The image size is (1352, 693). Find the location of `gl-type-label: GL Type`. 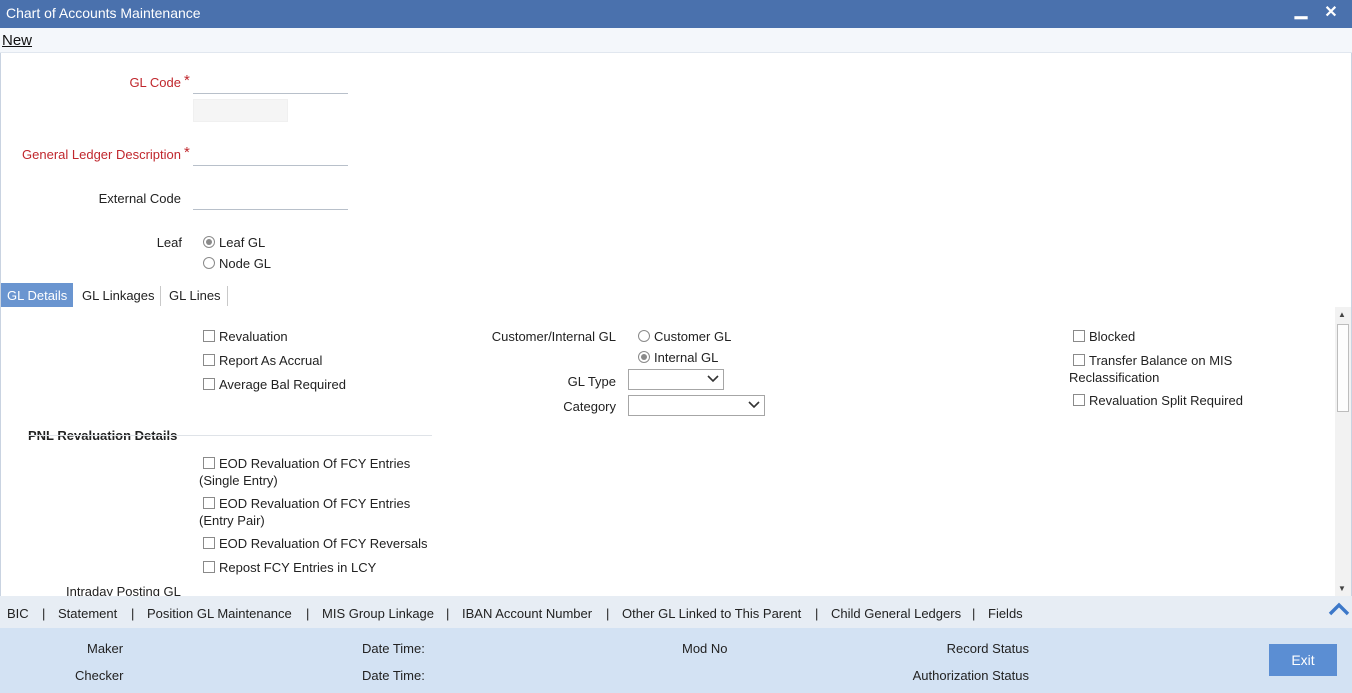

gl-type-label: GL Type is located at coordinates (591, 381).